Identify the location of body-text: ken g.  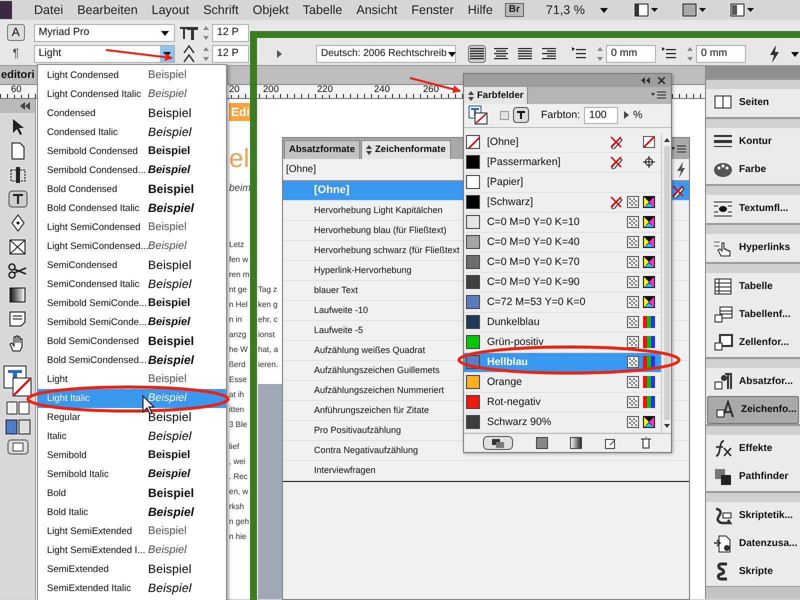
(268, 305).